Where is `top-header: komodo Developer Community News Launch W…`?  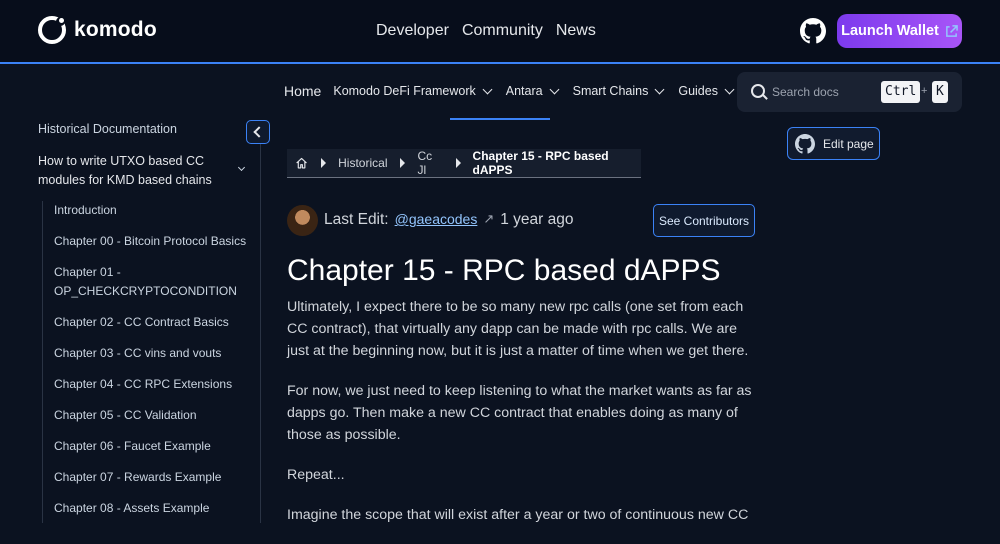 top-header: komodo Developer Community News Launch W… is located at coordinates (500, 32).